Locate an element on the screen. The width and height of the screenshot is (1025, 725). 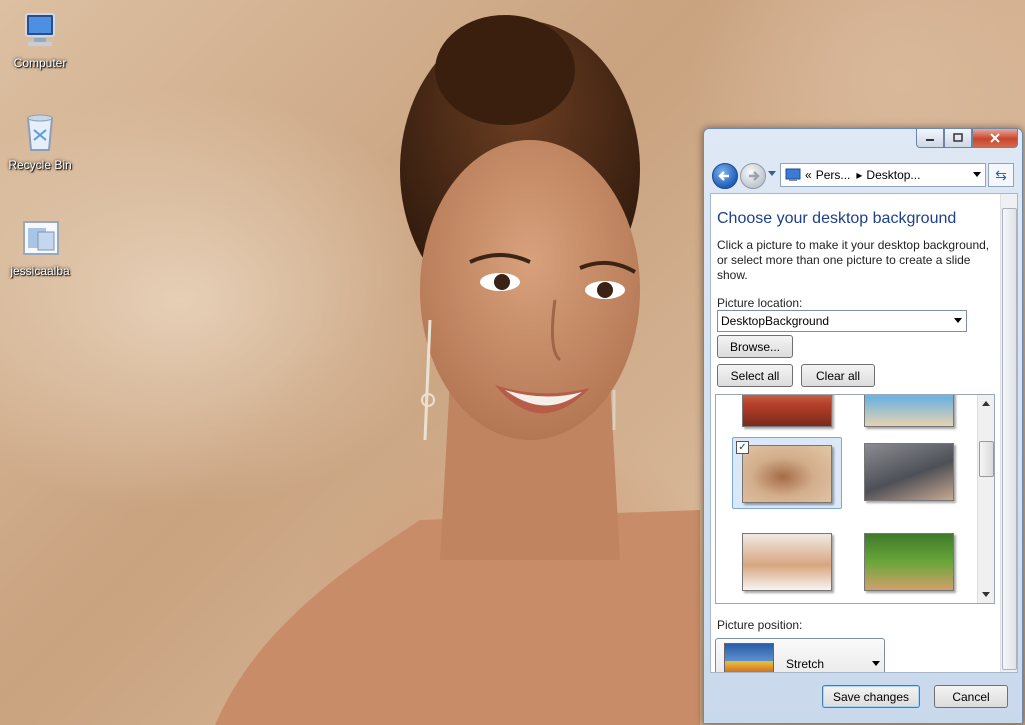
caption-buttons is located at coordinates (967, 138).